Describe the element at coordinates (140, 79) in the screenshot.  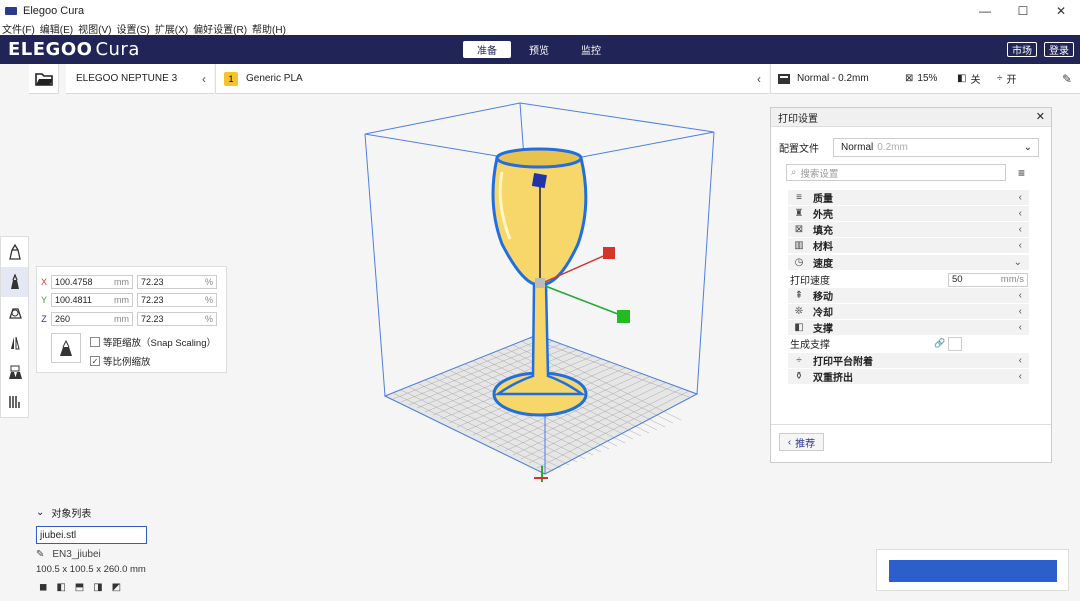
I see `printer-selector: ELEGOO NEPTUNE 3 ‹` at that location.